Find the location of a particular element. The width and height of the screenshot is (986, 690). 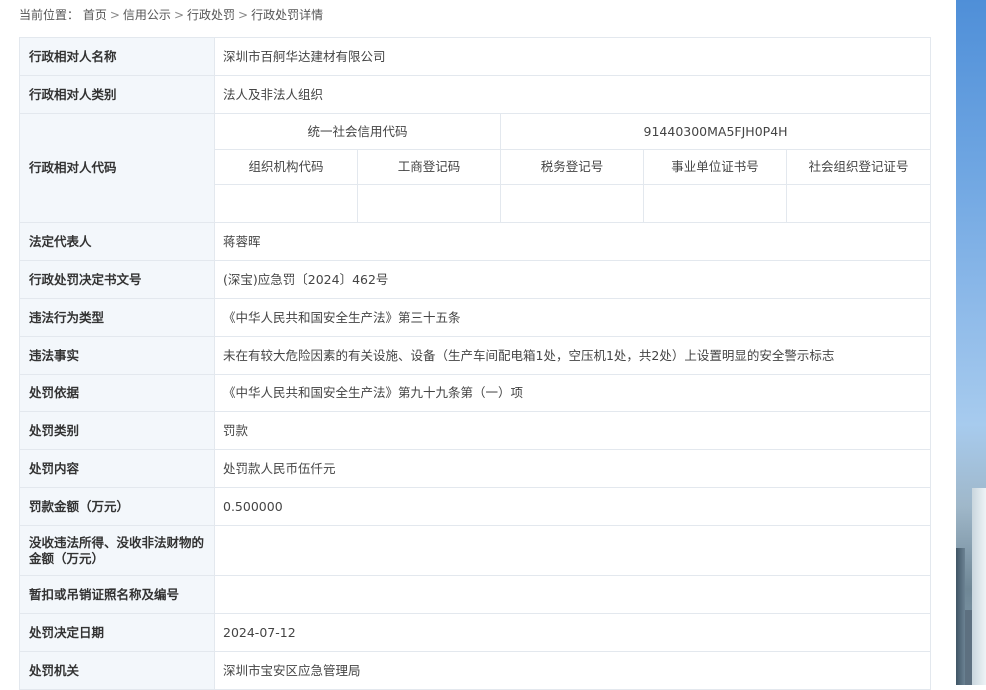

table-row: 没收违法所得、没收非法财物的金额（万元） is located at coordinates (475, 550).